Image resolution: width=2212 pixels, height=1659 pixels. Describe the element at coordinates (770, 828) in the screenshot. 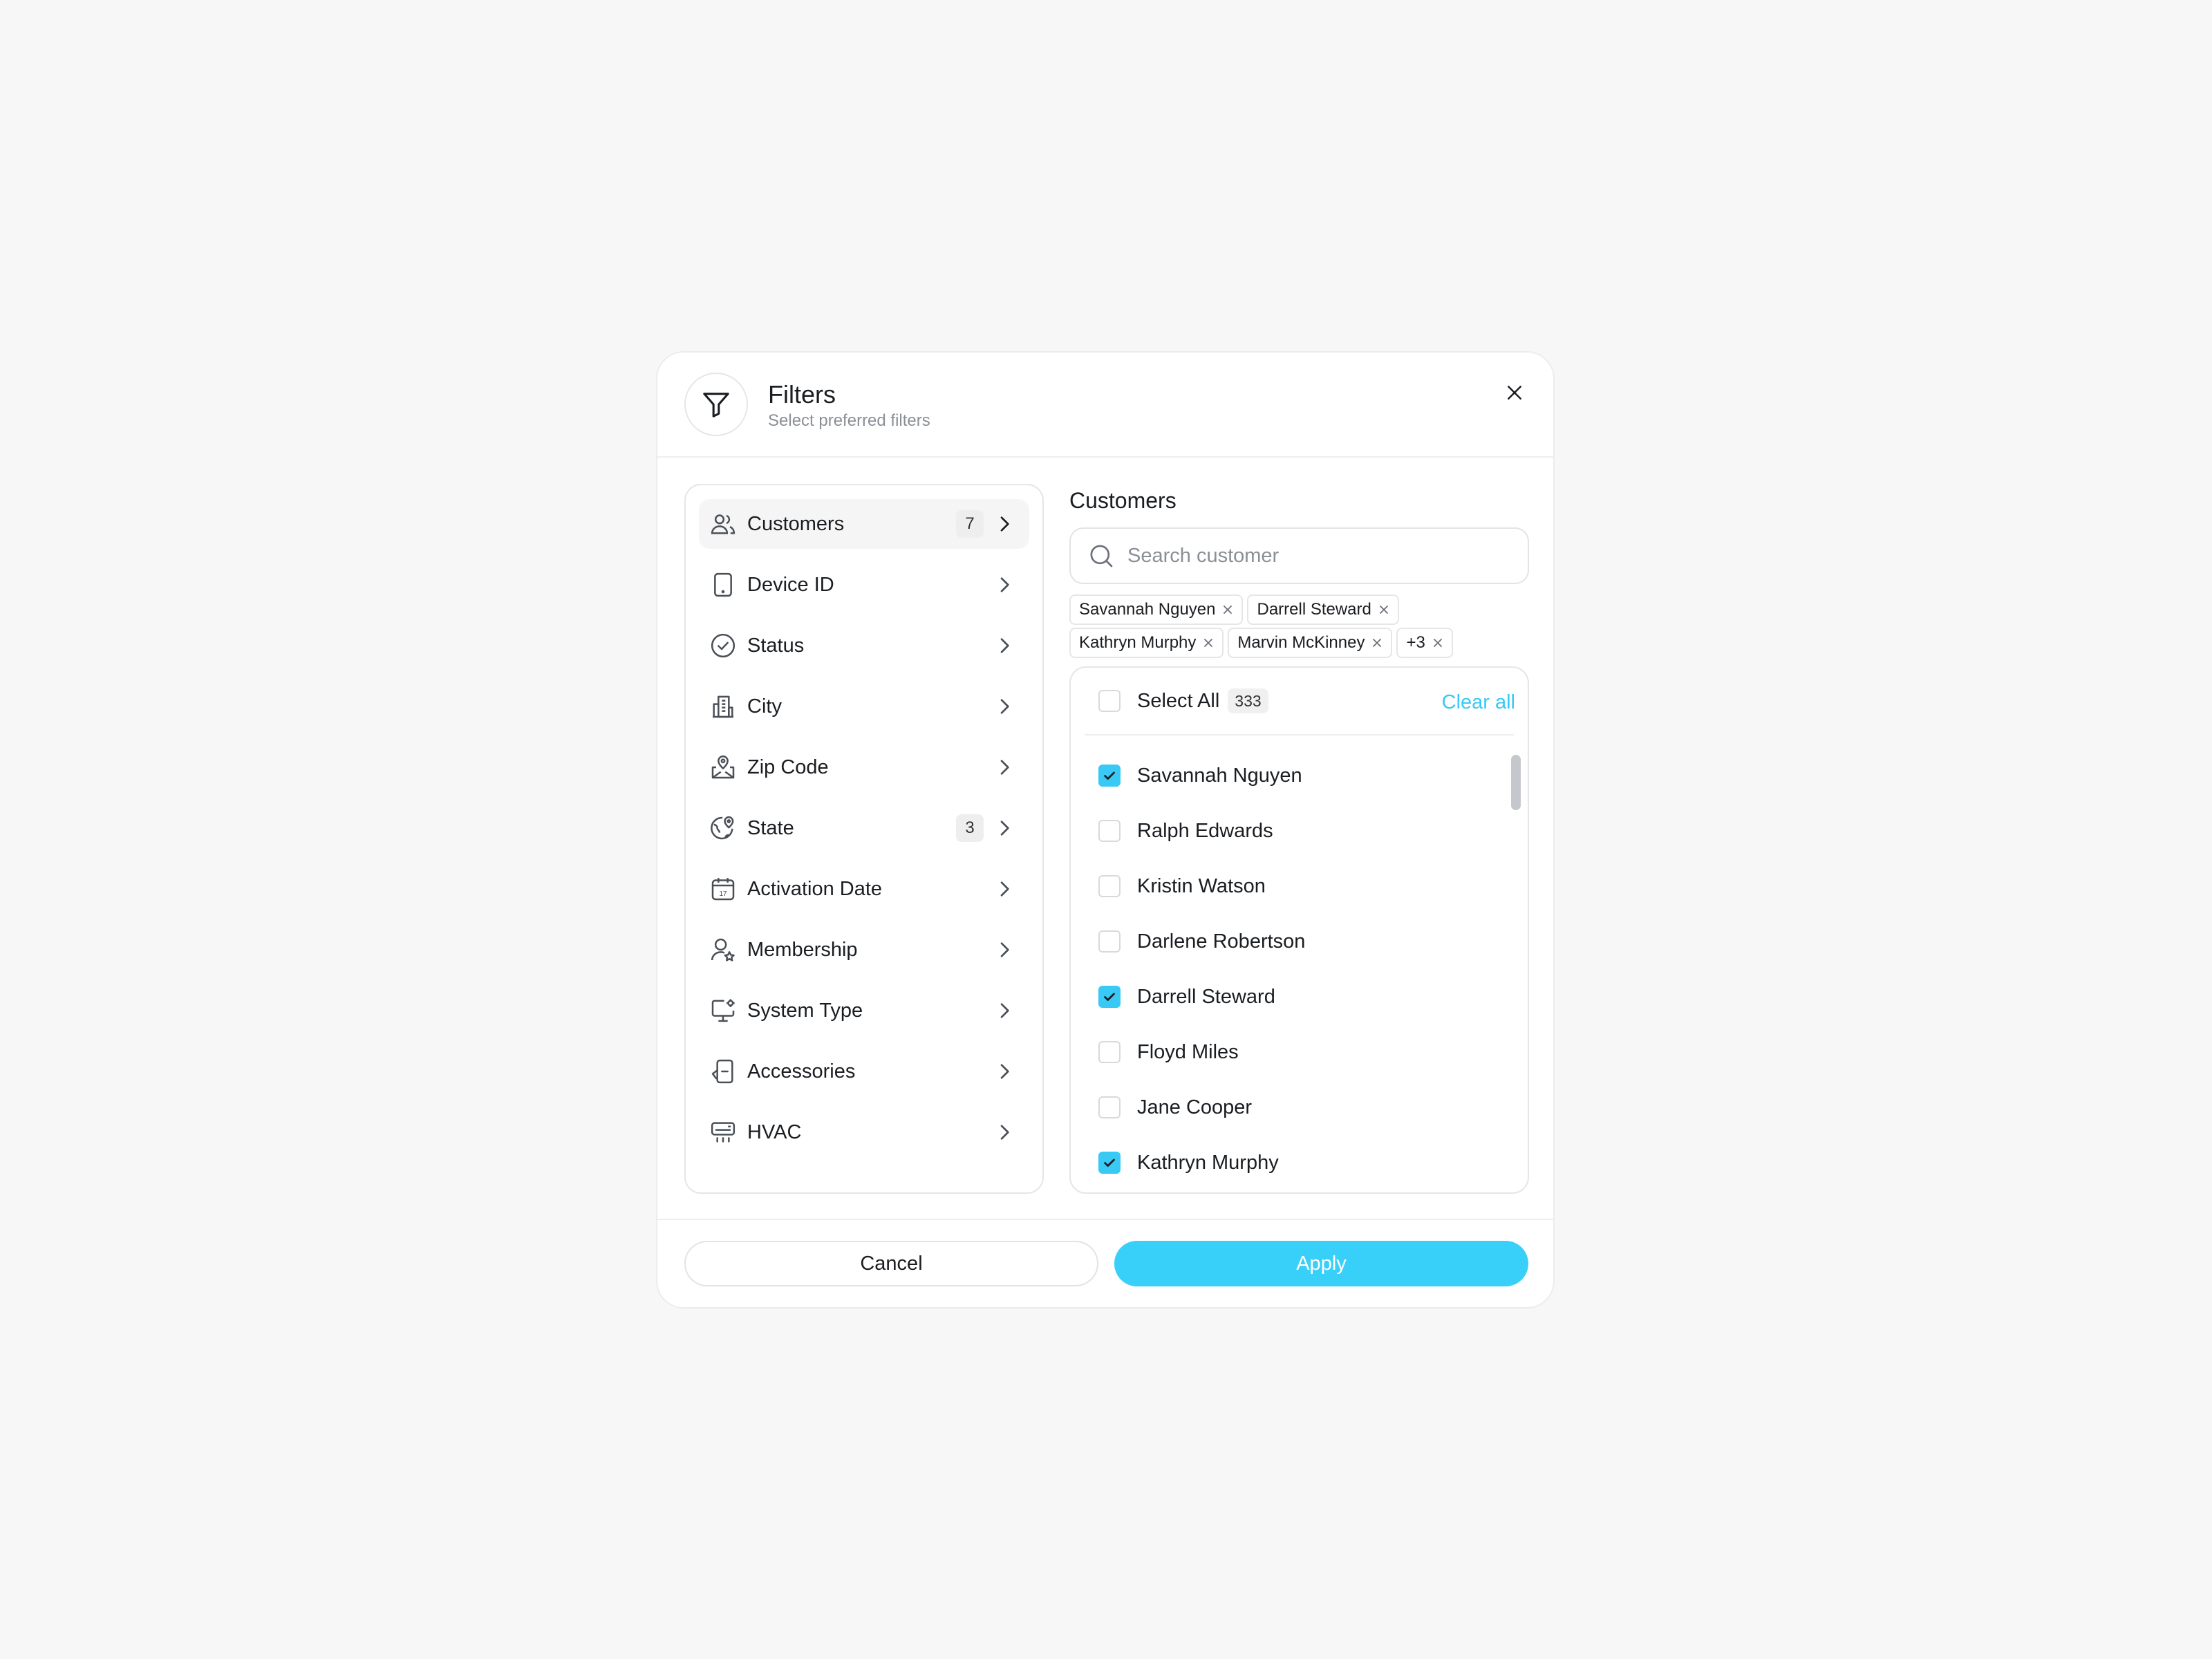

I see `category-label: State` at that location.